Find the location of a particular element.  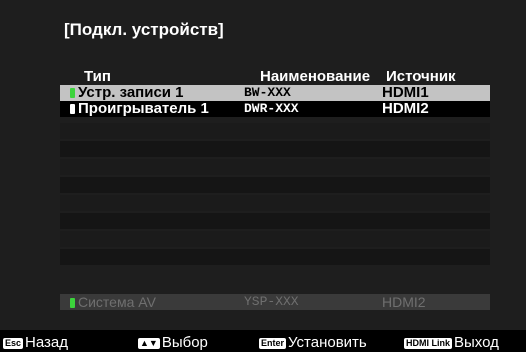

column-header-source: Источник is located at coordinates (421, 76).